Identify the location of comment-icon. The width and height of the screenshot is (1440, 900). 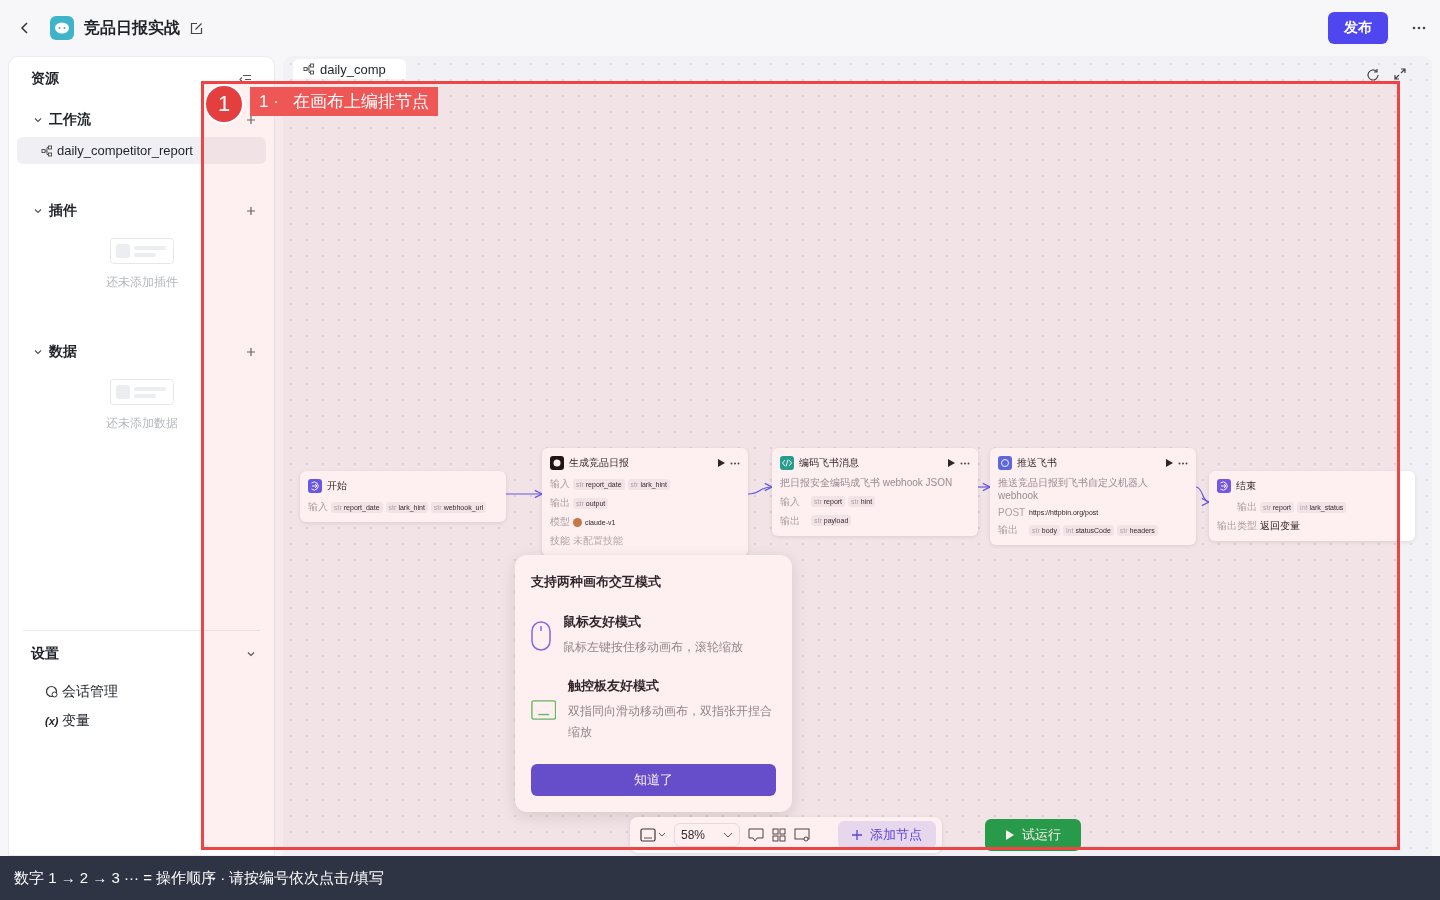
(756, 835).